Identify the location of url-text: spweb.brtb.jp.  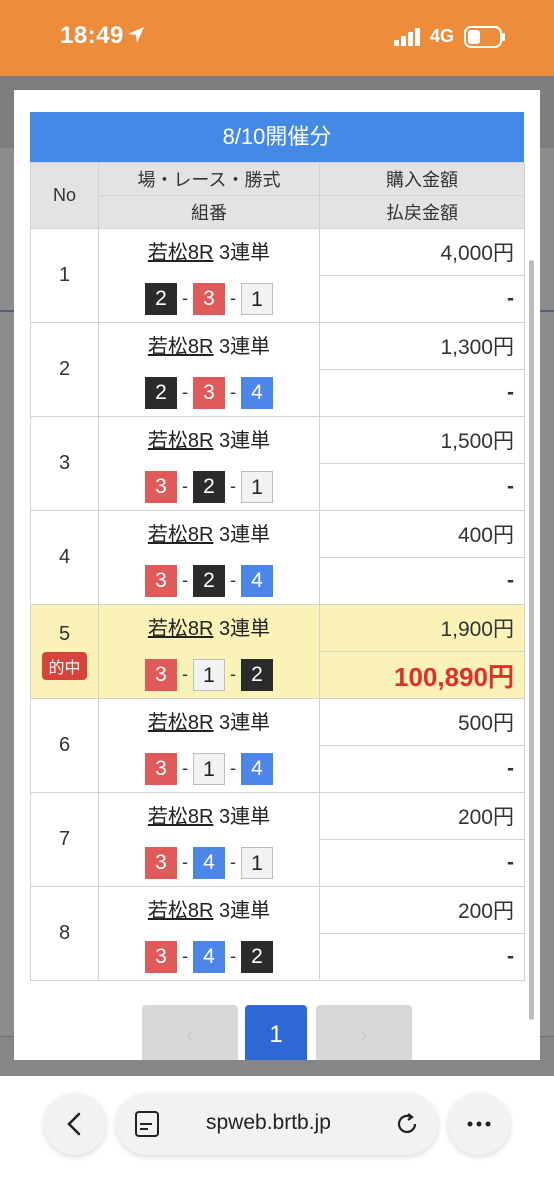
(268, 1122).